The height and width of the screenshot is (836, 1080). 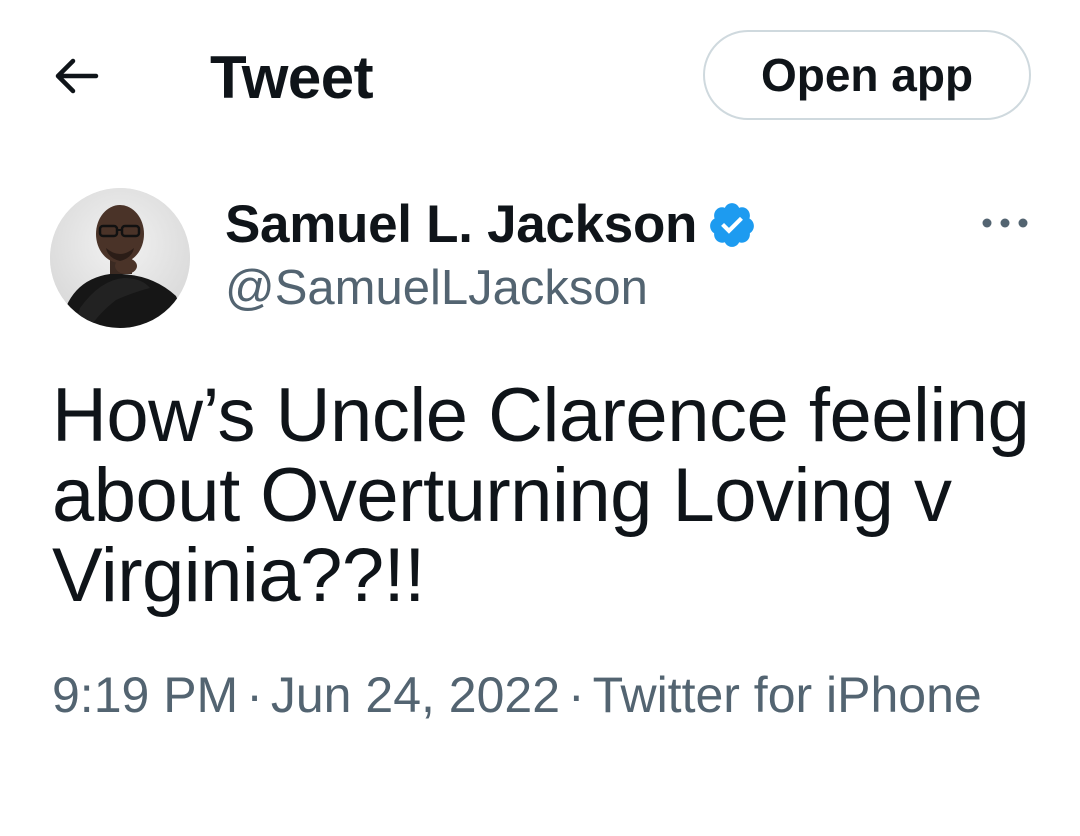 What do you see at coordinates (461, 225) in the screenshot?
I see `display-name: Samuel L. Jackson` at bounding box center [461, 225].